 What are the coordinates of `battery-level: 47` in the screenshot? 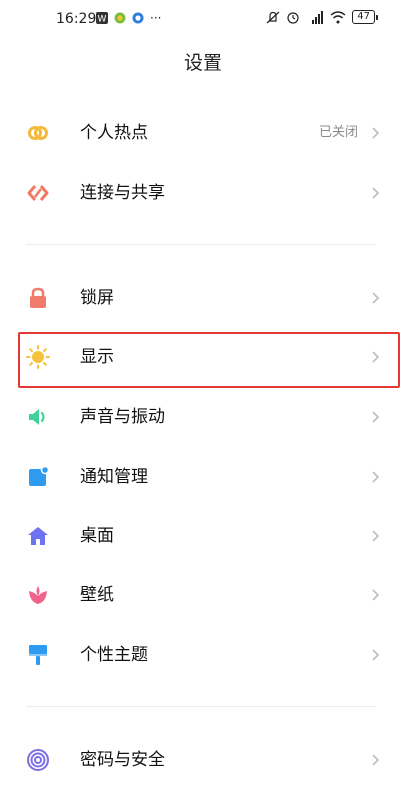 It's located at (363, 17).